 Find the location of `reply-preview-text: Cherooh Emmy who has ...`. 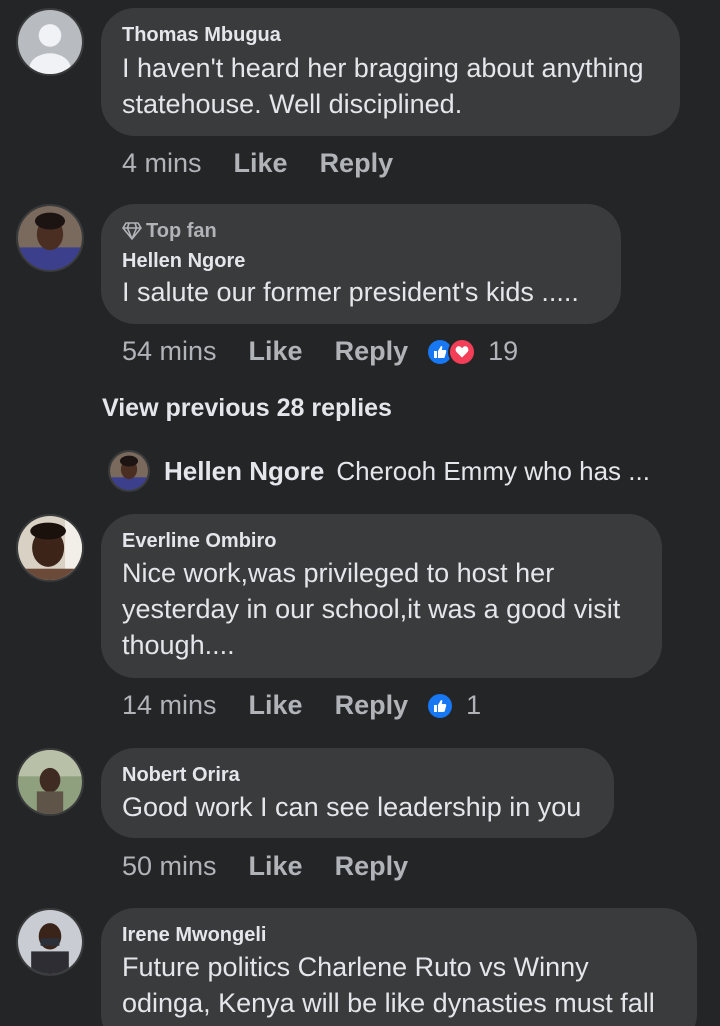

reply-preview-text: Cherooh Emmy who has ... is located at coordinates (493, 470).